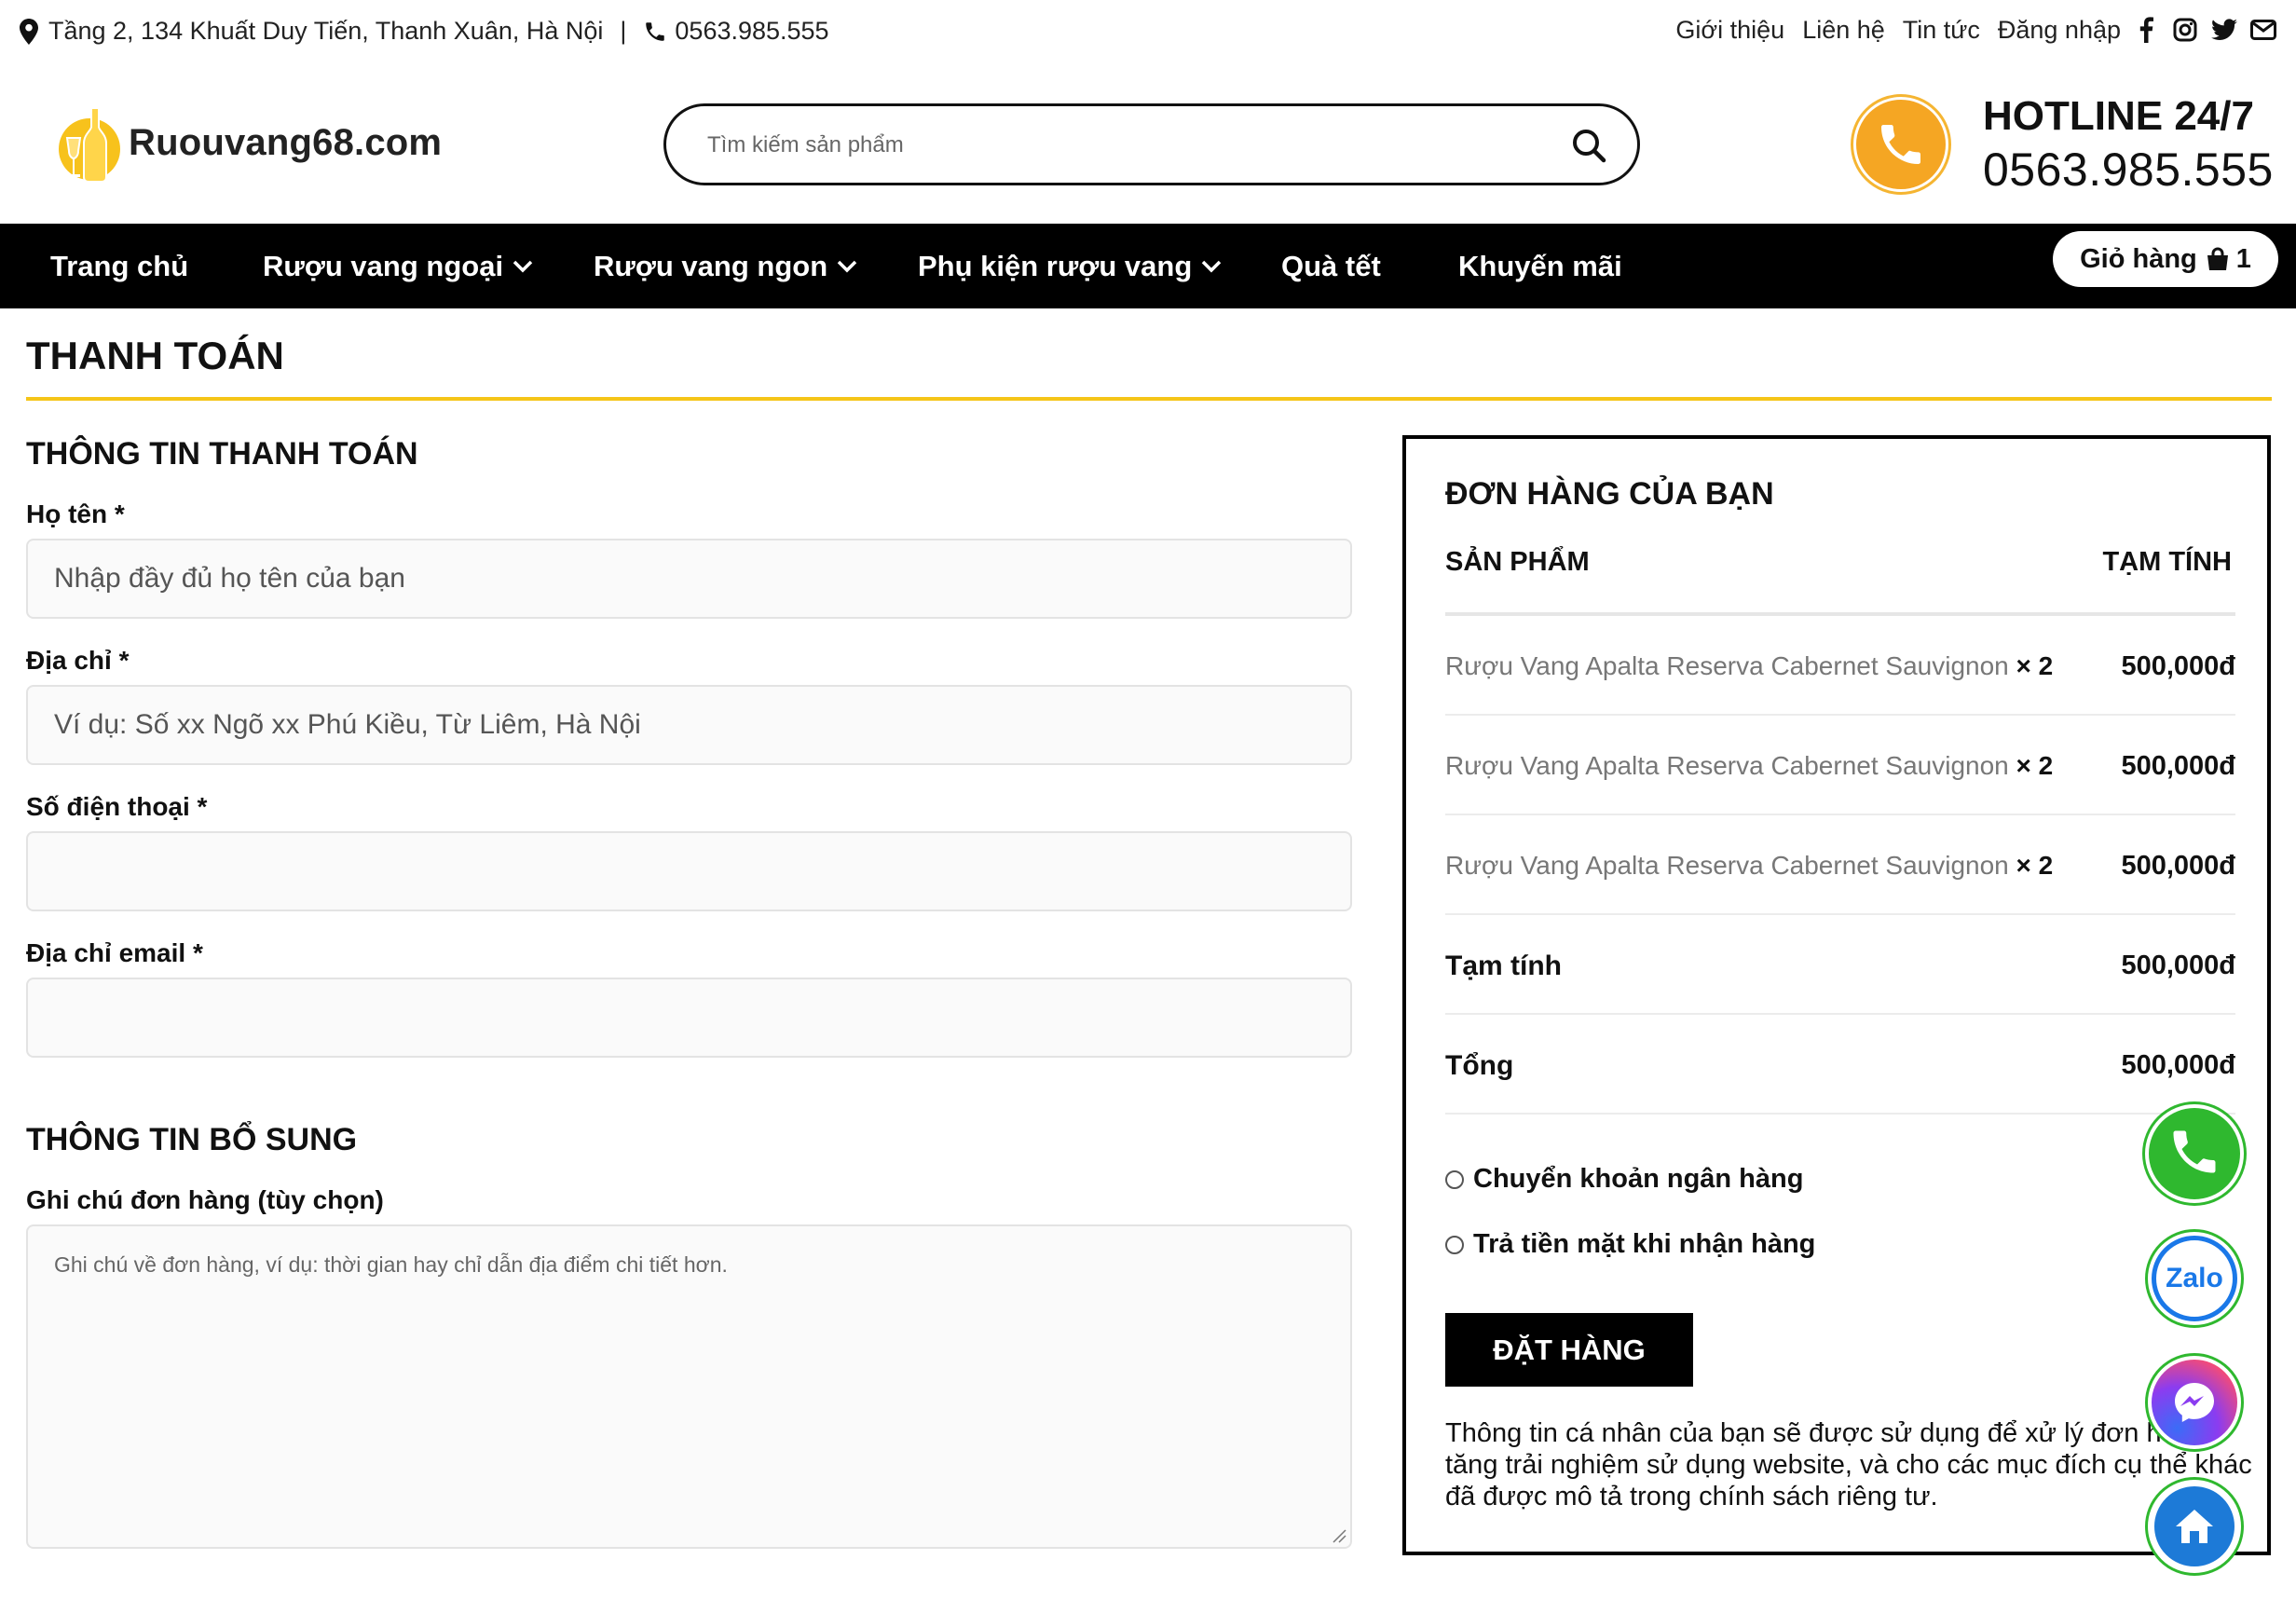 The image size is (2296, 1614). What do you see at coordinates (1454, 1179) in the screenshot?
I see `radio-bank-transfer` at bounding box center [1454, 1179].